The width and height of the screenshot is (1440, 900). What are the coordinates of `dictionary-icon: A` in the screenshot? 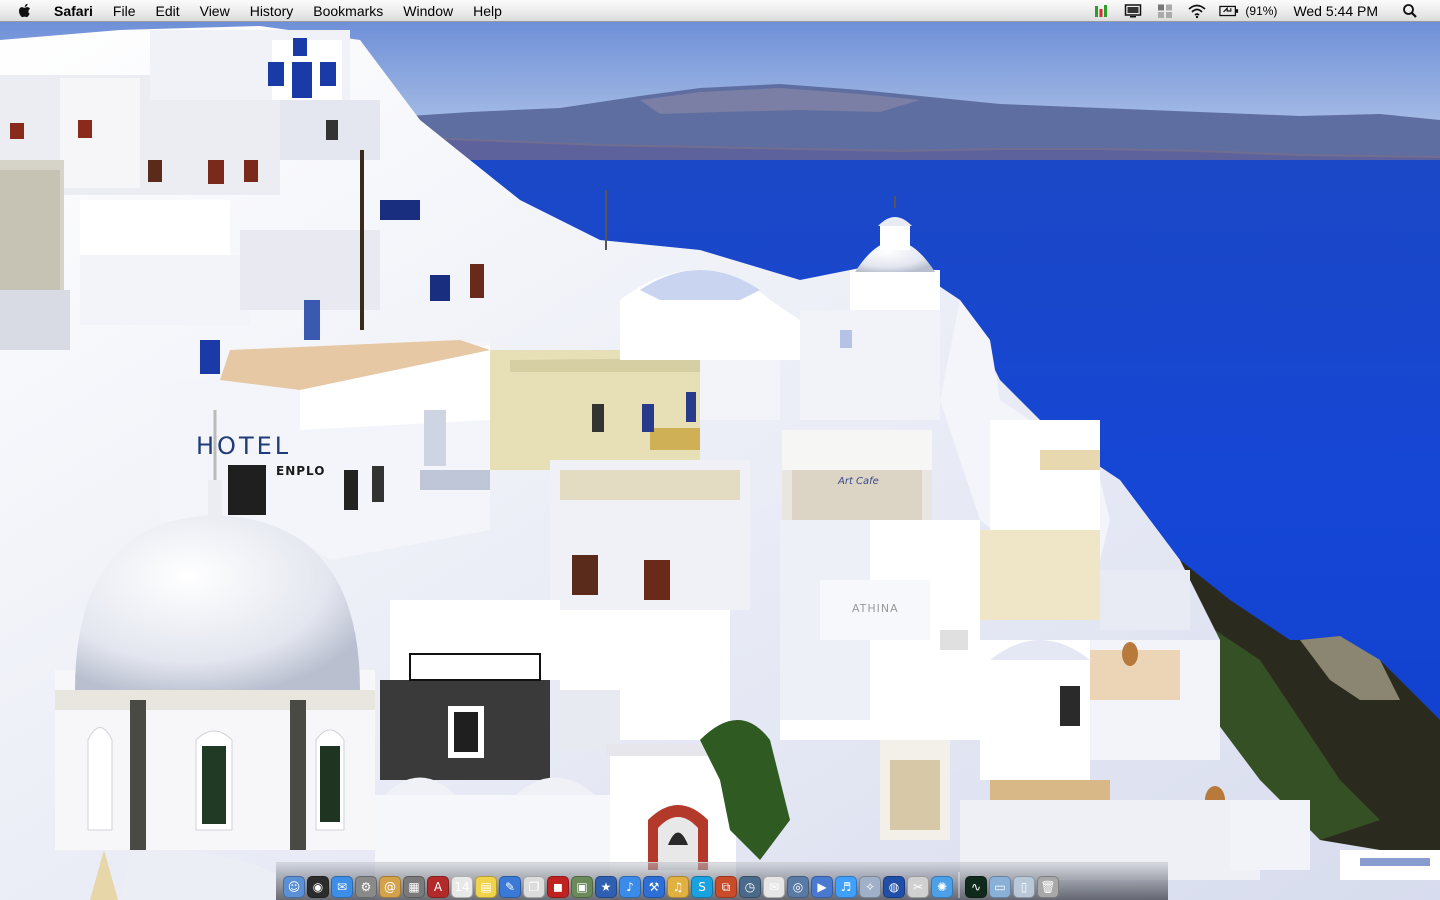 It's located at (438, 887).